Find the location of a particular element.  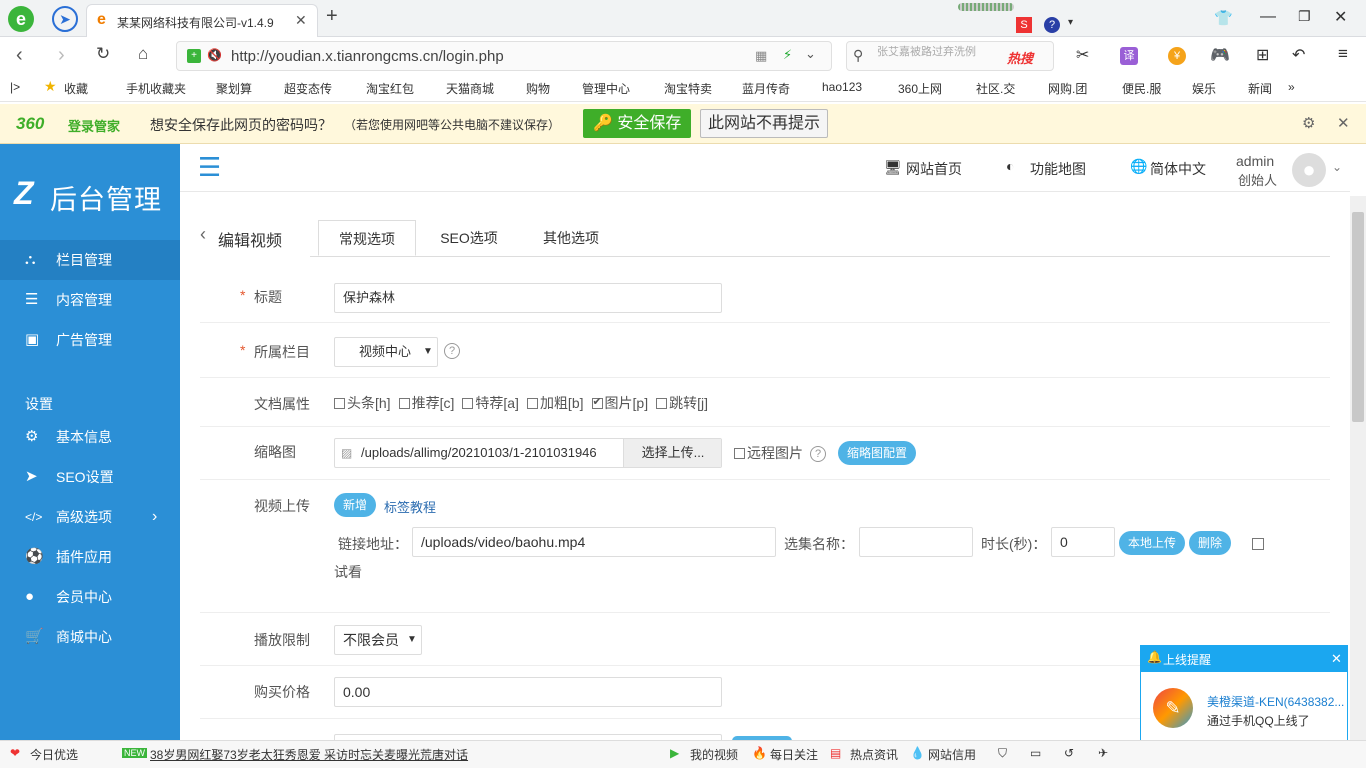

help-icon: ? is located at coordinates (1052, 25).